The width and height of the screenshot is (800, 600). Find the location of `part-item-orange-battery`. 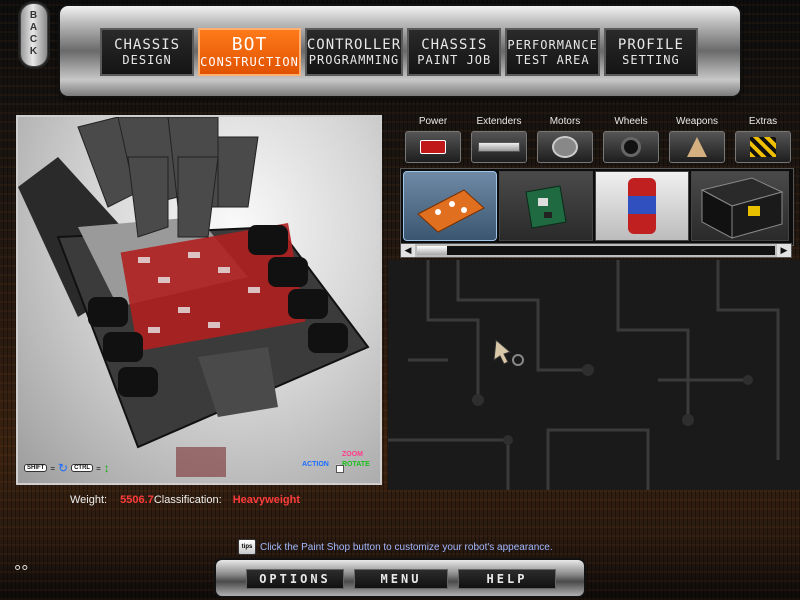

part-item-orange-battery is located at coordinates (450, 206).